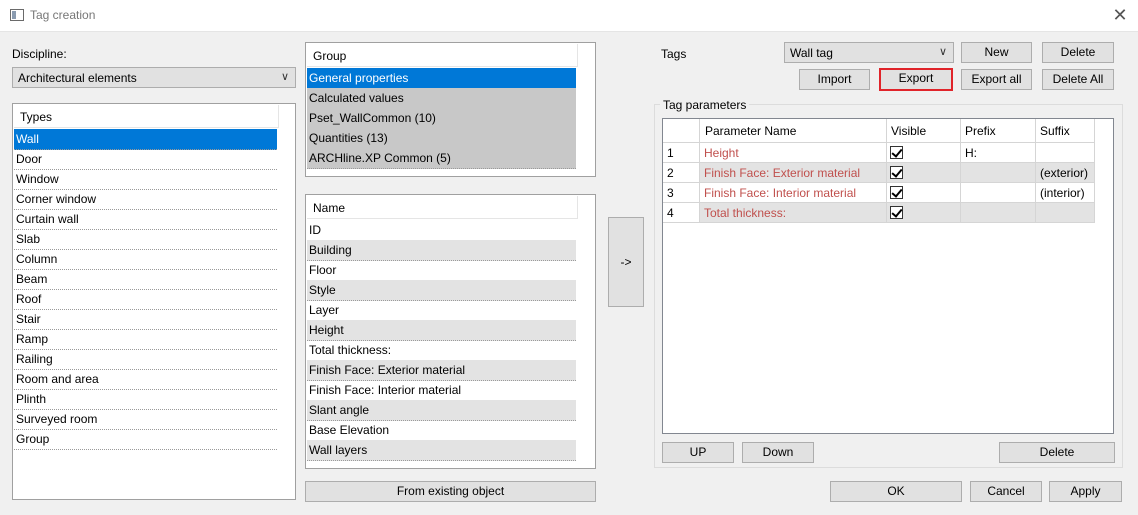 The width and height of the screenshot is (1138, 515). Describe the element at coordinates (793, 193) in the screenshot. I see `param-cell-name: Finish Face: Interior material` at that location.